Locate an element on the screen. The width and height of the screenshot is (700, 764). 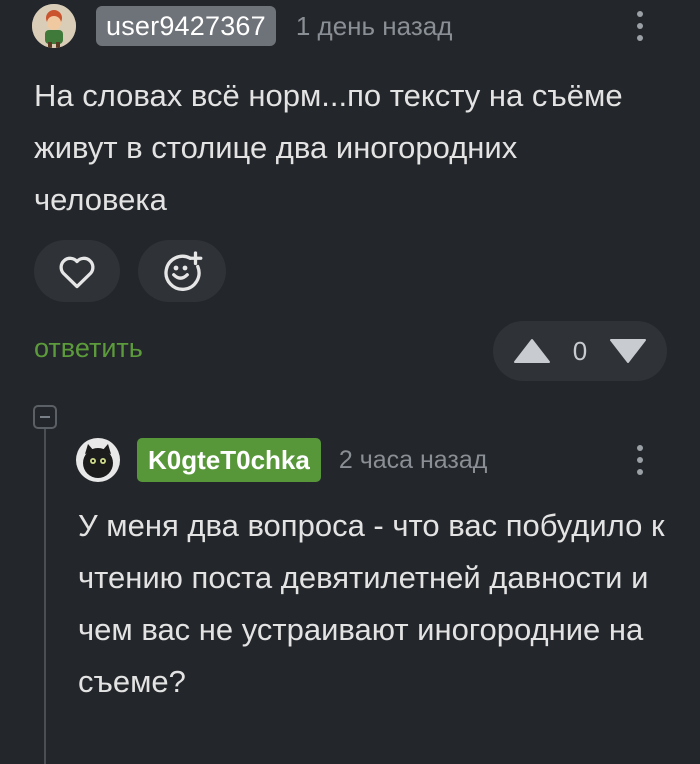
emoji-add-icon is located at coordinates (183, 271).